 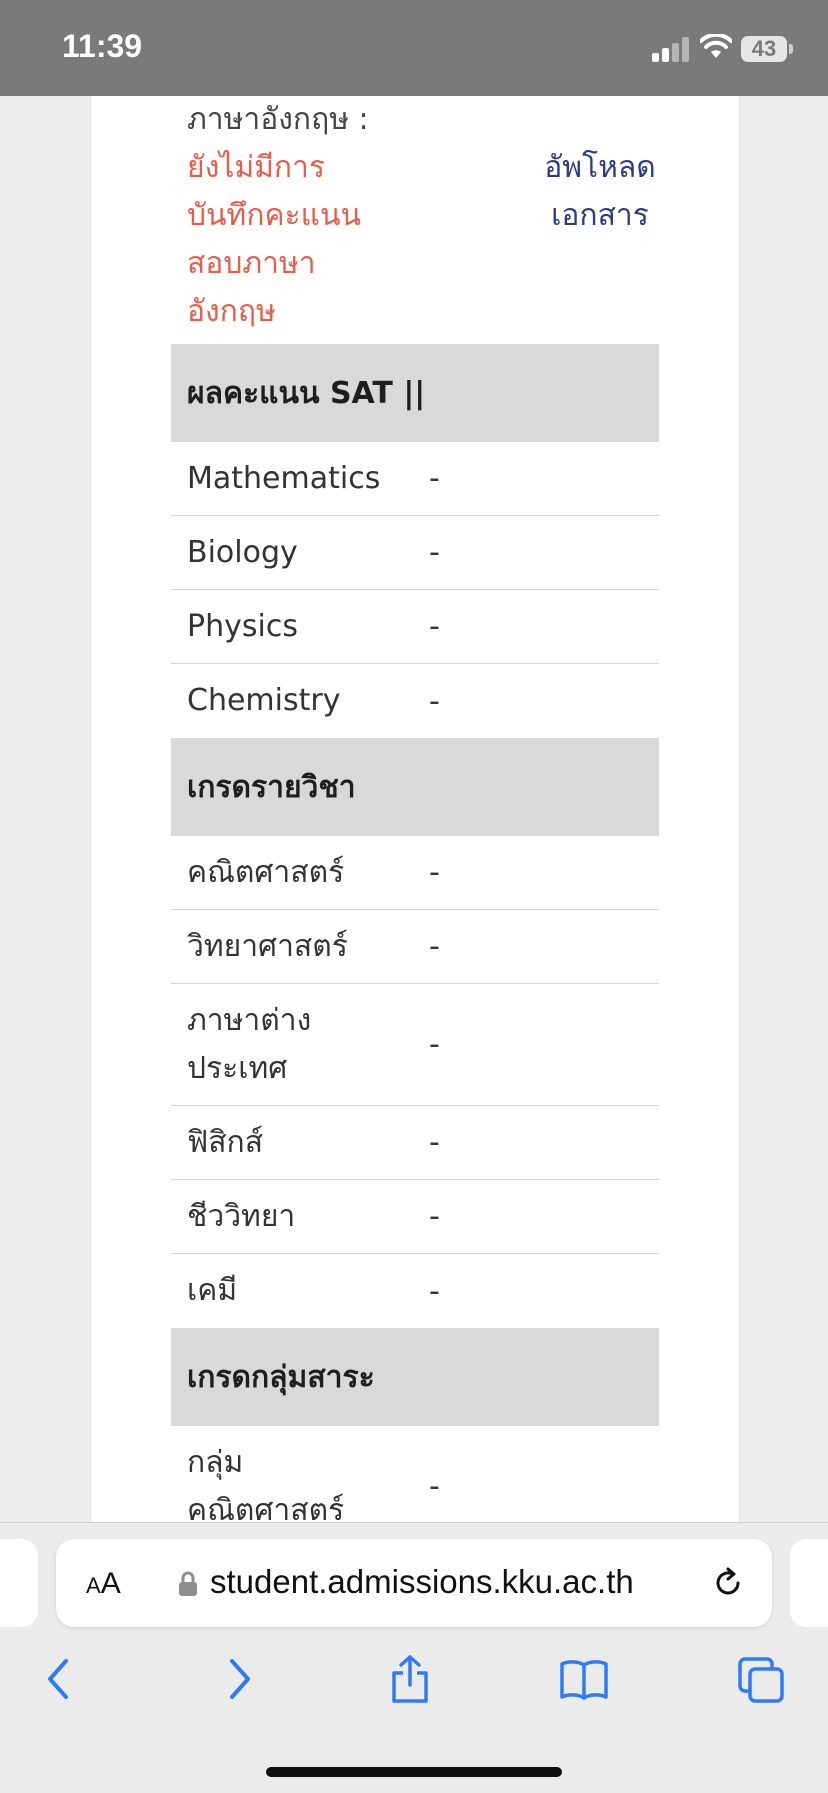 I want to click on row-label: เคมี, so click(x=212, y=1290).